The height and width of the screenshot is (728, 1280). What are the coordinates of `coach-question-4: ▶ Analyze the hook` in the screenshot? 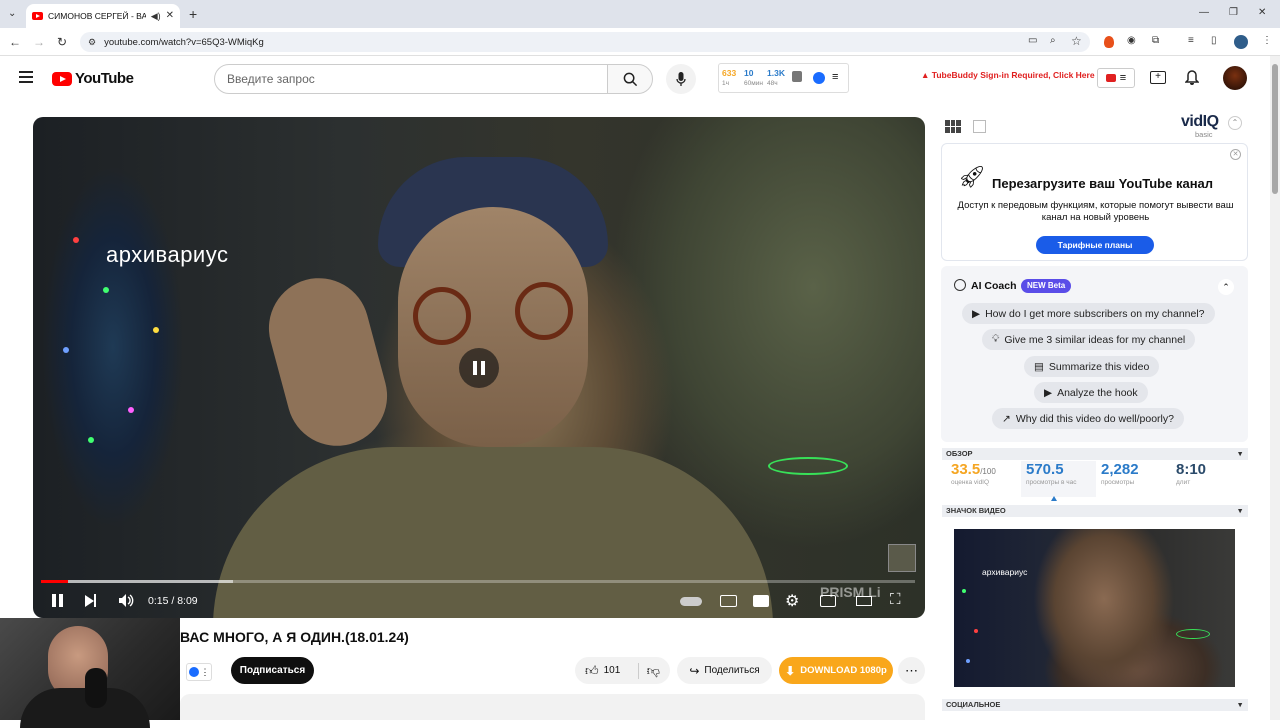 It's located at (1091, 392).